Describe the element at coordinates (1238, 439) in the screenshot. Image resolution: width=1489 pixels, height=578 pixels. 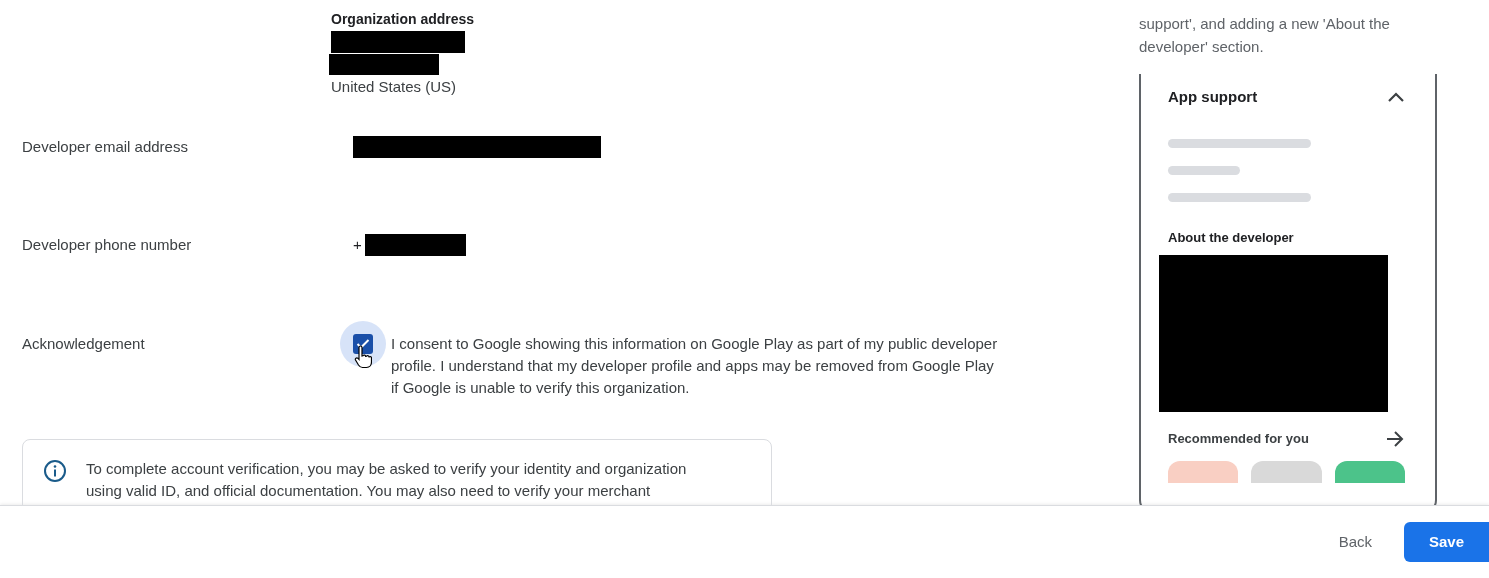
I see `section-title: Recommended for you` at that location.